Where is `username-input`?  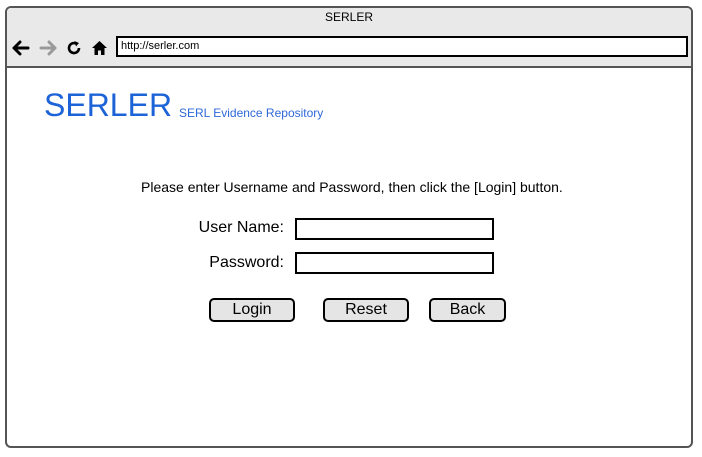 username-input is located at coordinates (394, 229).